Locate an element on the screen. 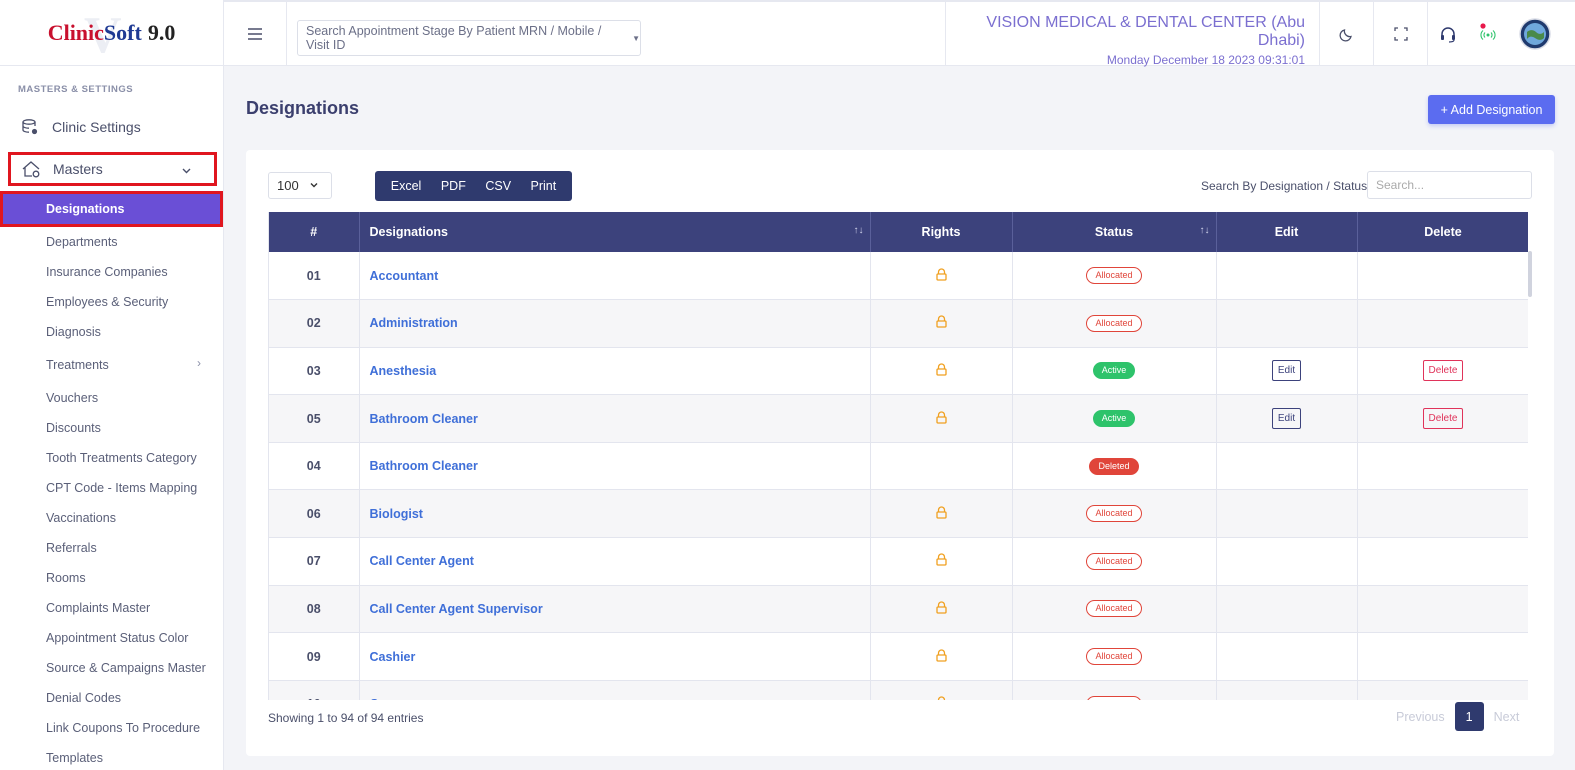 The width and height of the screenshot is (1575, 770). status-cell: Deleted is located at coordinates (1114, 466).